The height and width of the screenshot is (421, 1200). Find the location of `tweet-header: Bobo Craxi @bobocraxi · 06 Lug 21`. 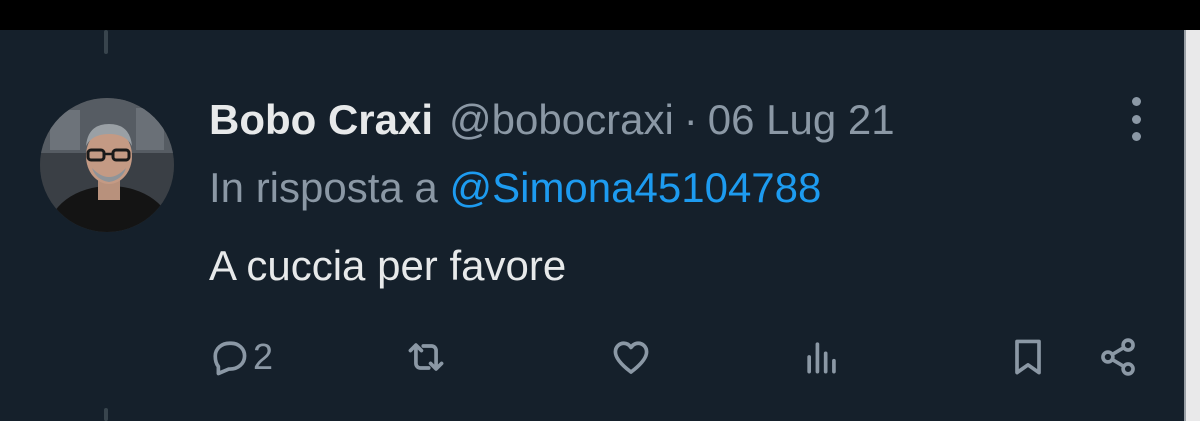

tweet-header: Bobo Craxi @bobocraxi · 06 Lug 21 is located at coordinates (552, 122).